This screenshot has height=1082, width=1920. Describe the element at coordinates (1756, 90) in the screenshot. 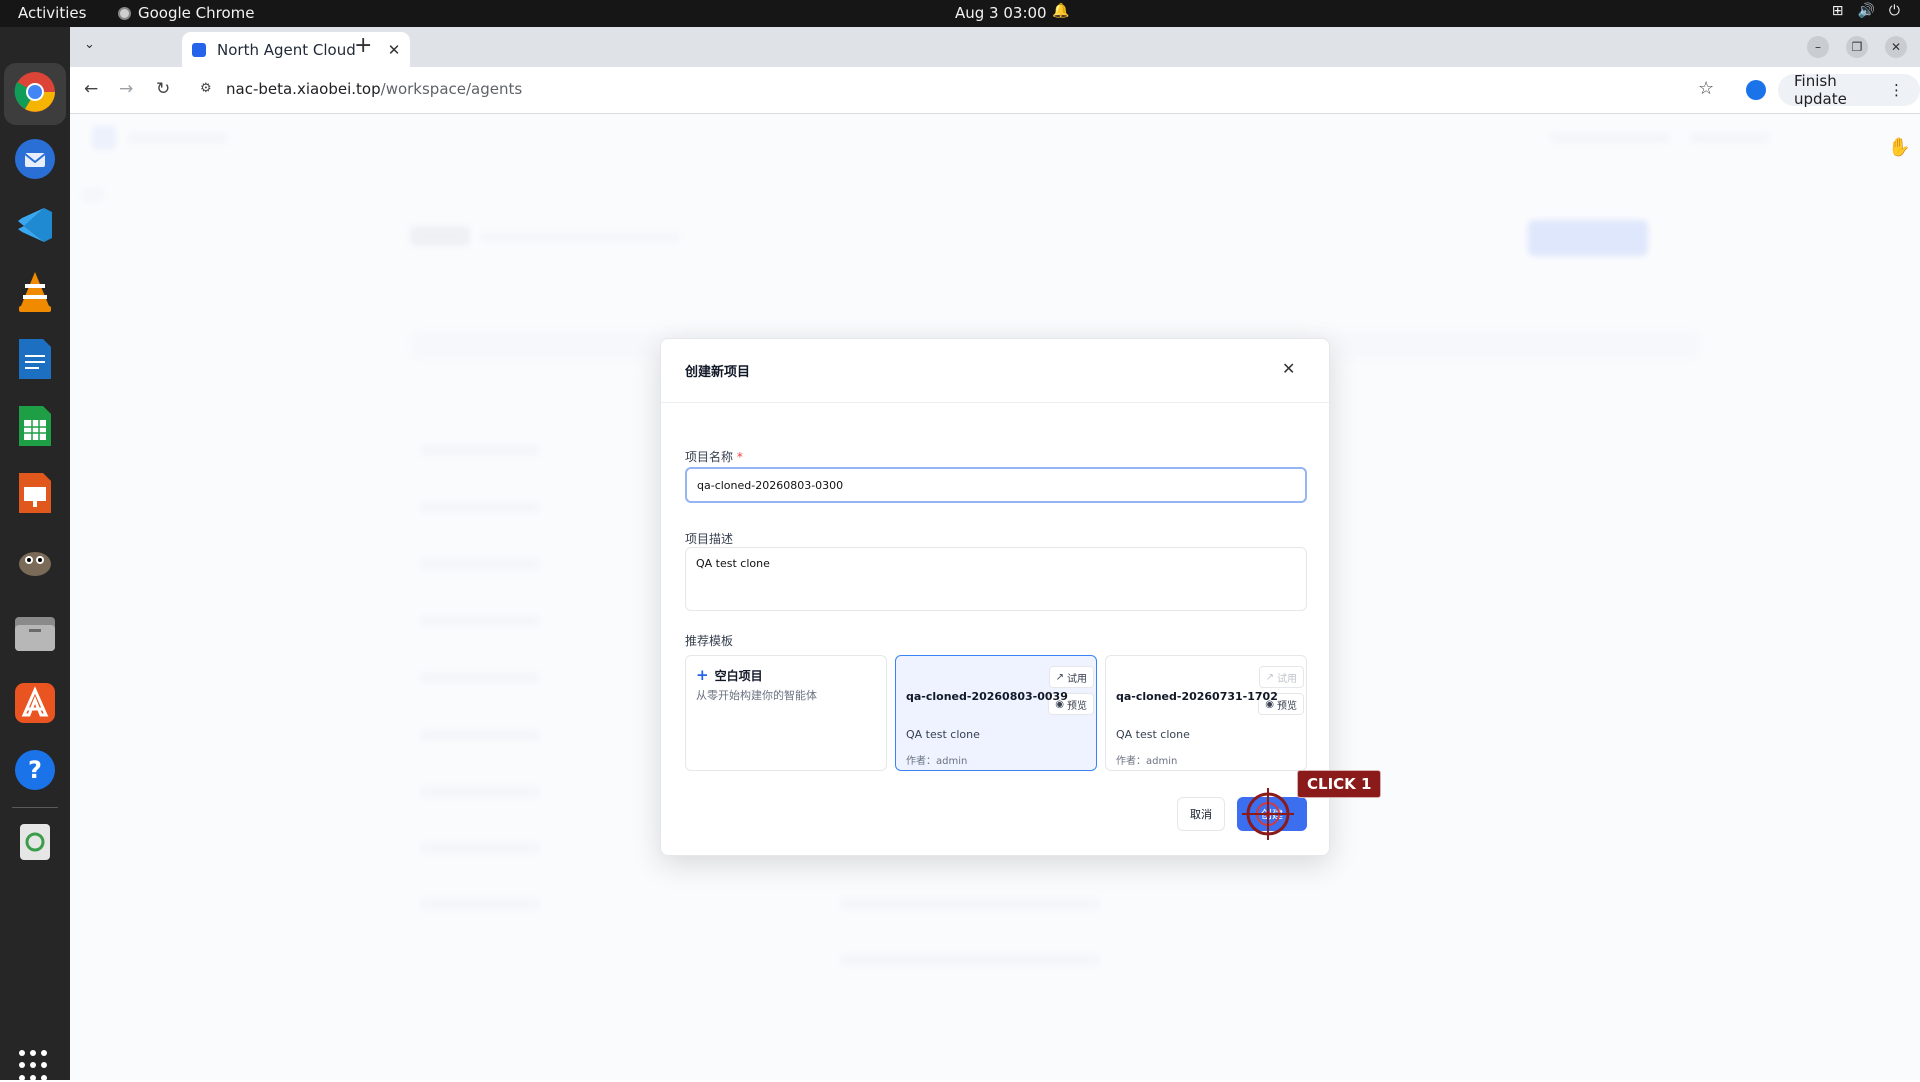

I see `profile-avatar-icon` at that location.